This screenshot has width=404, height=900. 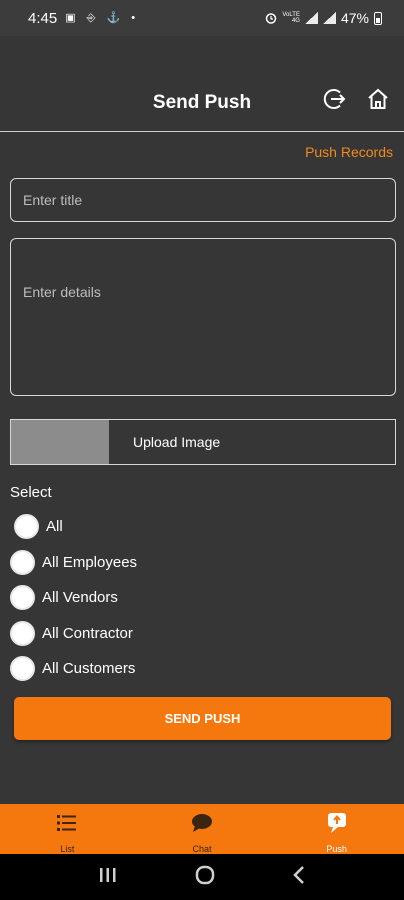 What do you see at coordinates (378, 99) in the screenshot?
I see `home-icon` at bounding box center [378, 99].